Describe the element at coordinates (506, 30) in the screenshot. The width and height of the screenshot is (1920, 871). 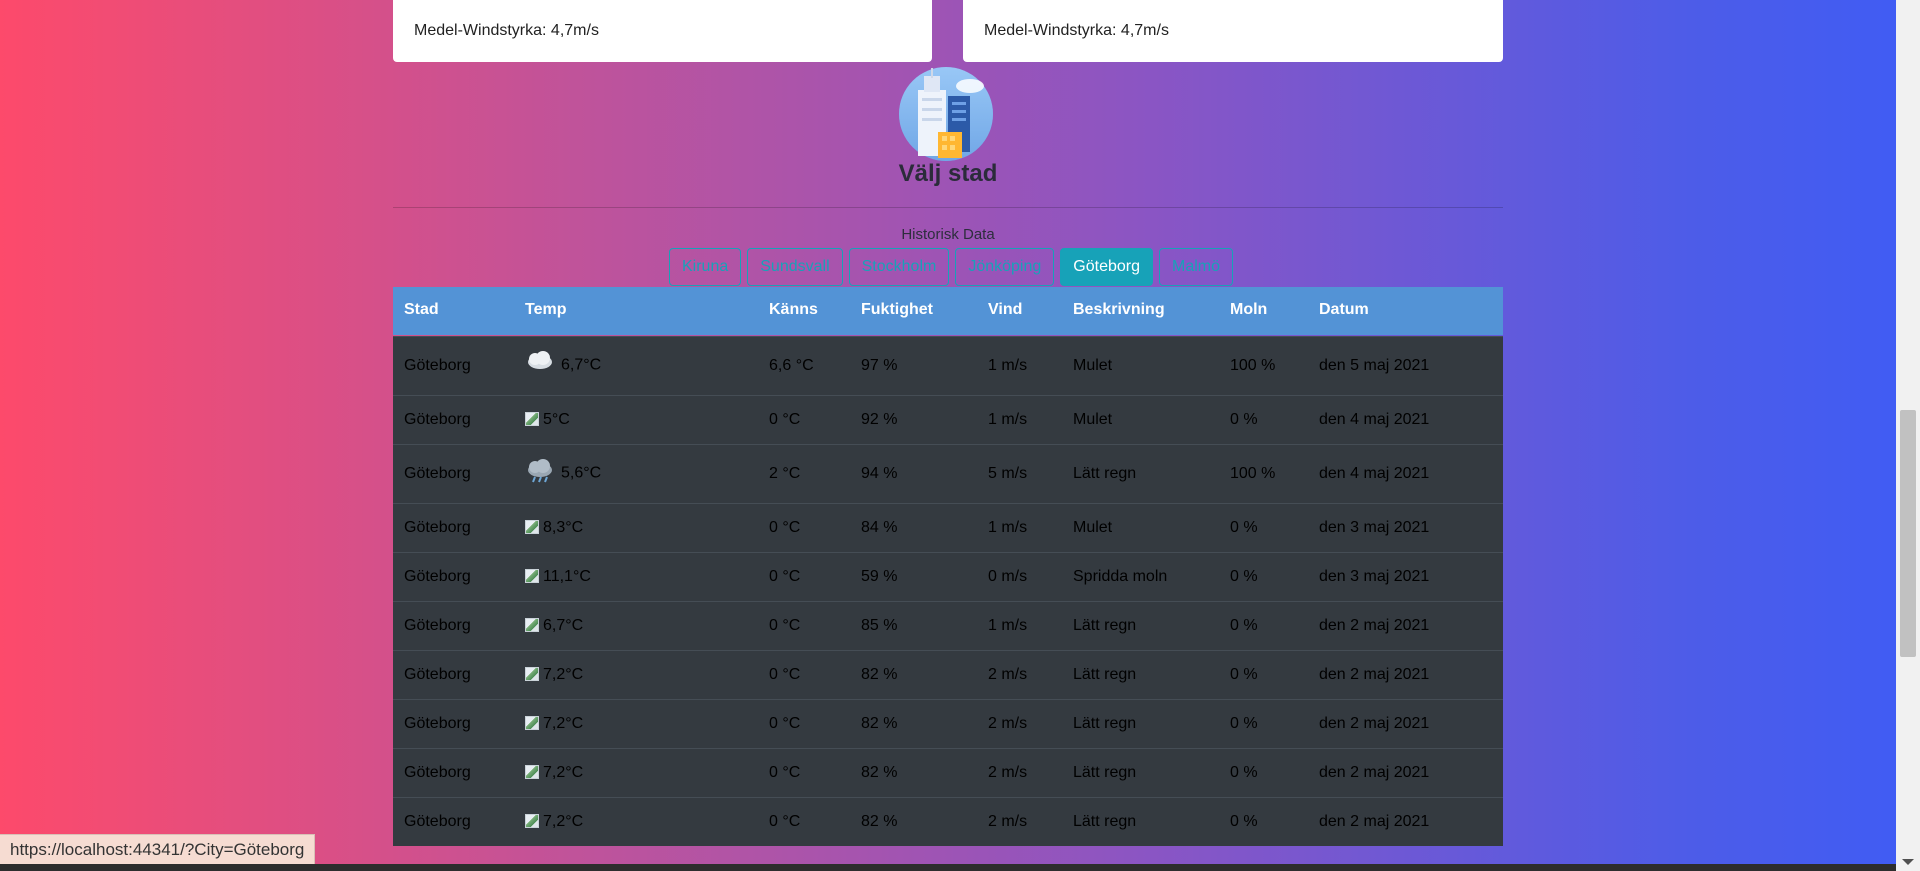
I see `wind-card-left-text: Medel-Windstyrka: 4,7m/s` at that location.